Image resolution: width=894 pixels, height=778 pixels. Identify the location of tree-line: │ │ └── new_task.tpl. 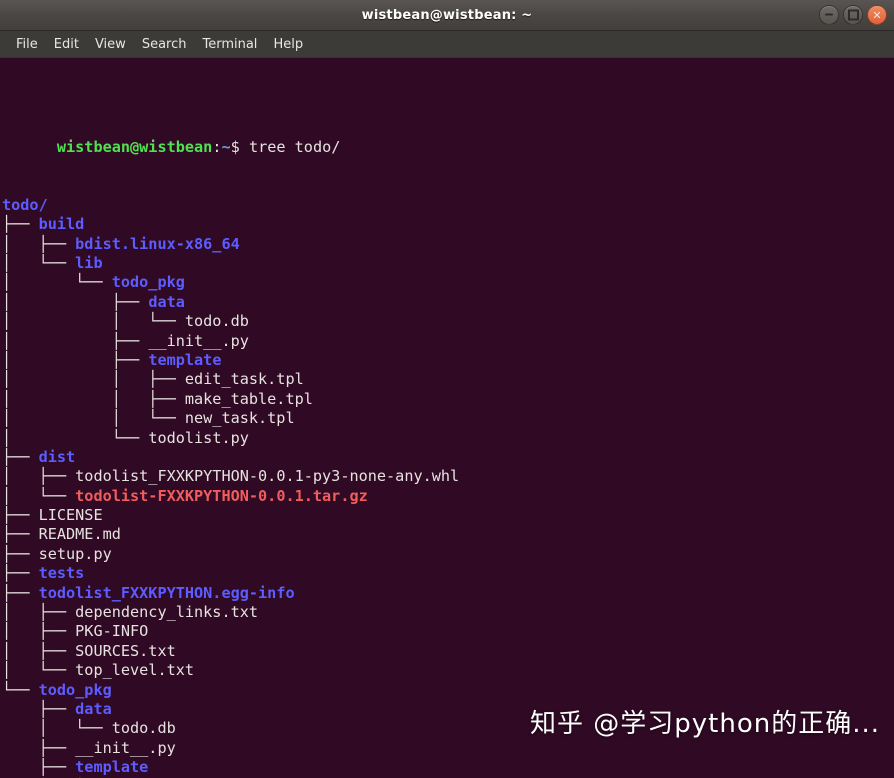
(448, 418).